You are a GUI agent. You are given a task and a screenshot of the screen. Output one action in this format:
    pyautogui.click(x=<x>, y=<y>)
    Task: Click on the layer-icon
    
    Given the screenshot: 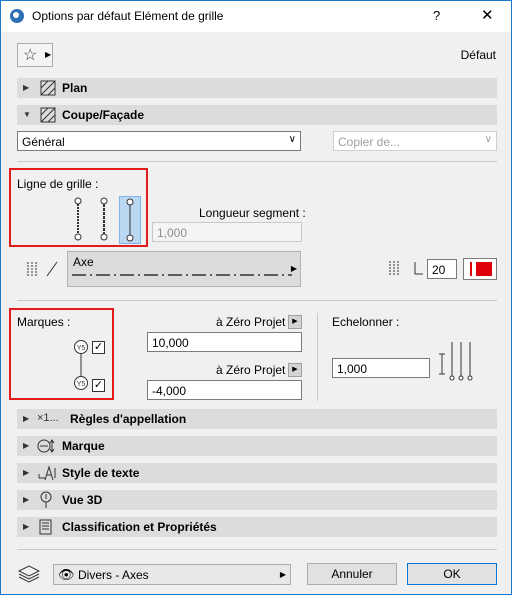 What is the action you would take?
    pyautogui.click(x=29, y=573)
    